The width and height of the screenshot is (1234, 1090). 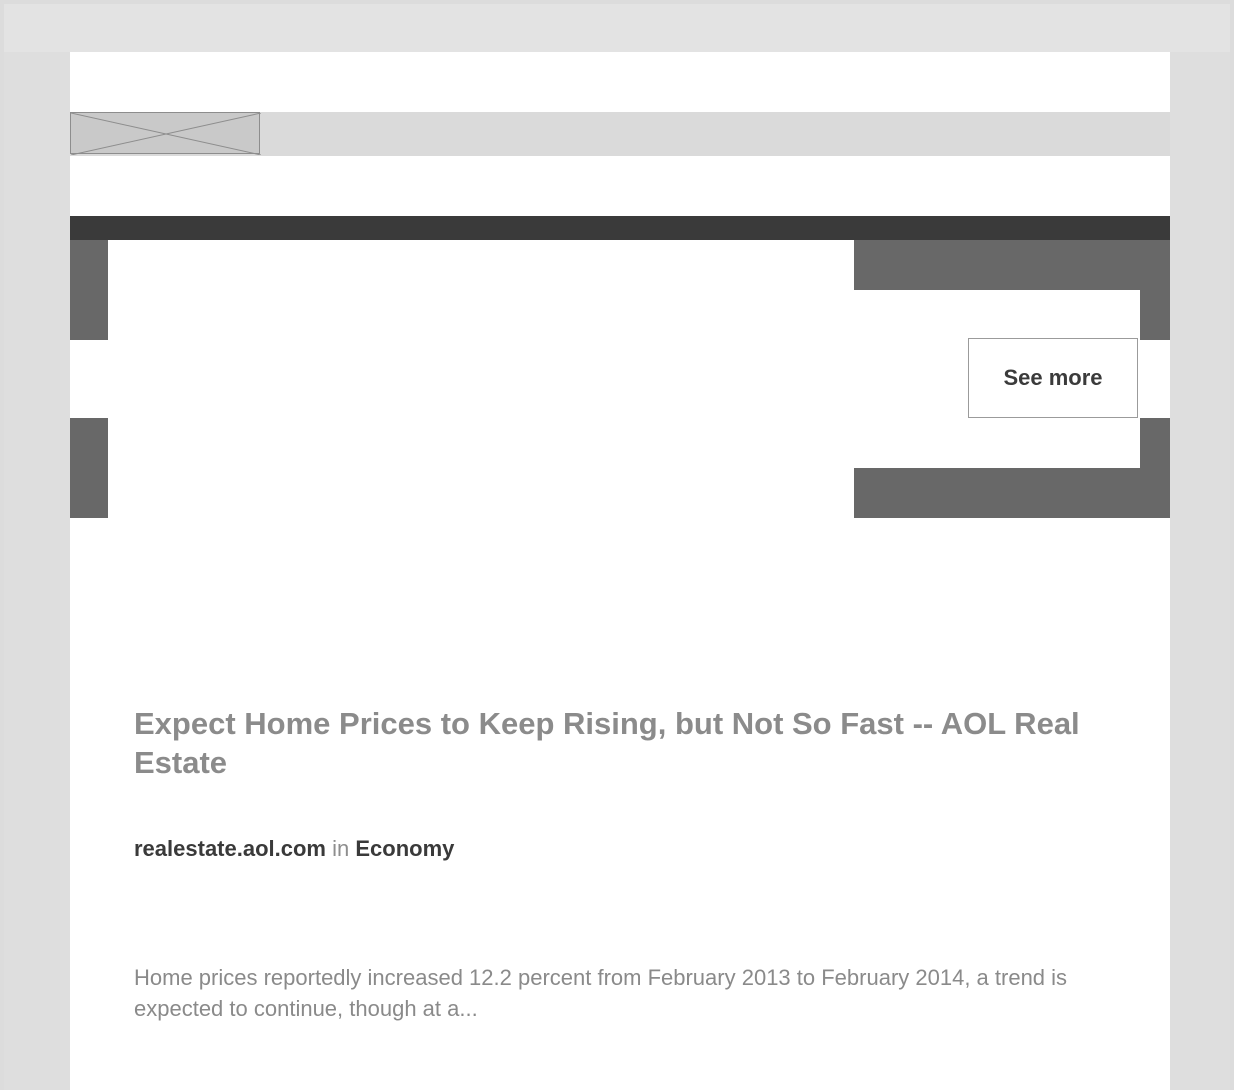 What do you see at coordinates (1012, 265) in the screenshot?
I see `right-shape-top` at bounding box center [1012, 265].